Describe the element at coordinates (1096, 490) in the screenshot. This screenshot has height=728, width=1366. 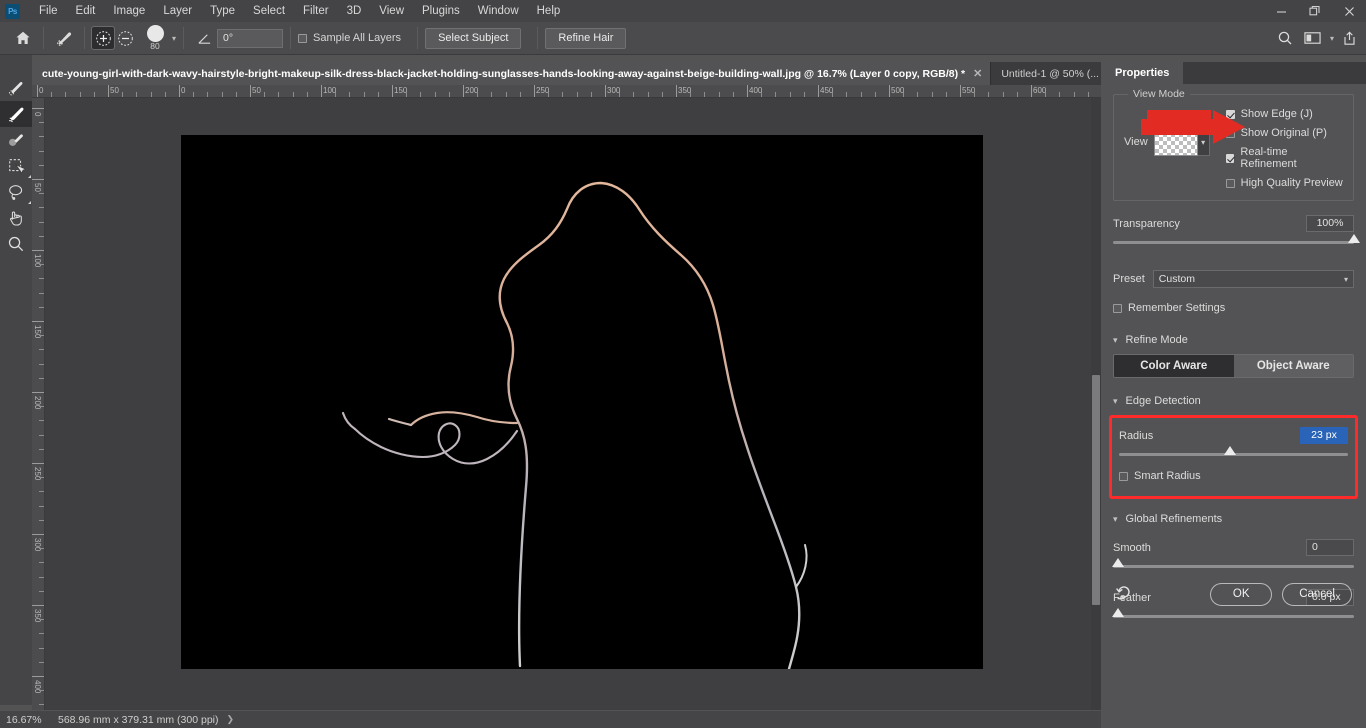
I see `scrollbar-thumb` at that location.